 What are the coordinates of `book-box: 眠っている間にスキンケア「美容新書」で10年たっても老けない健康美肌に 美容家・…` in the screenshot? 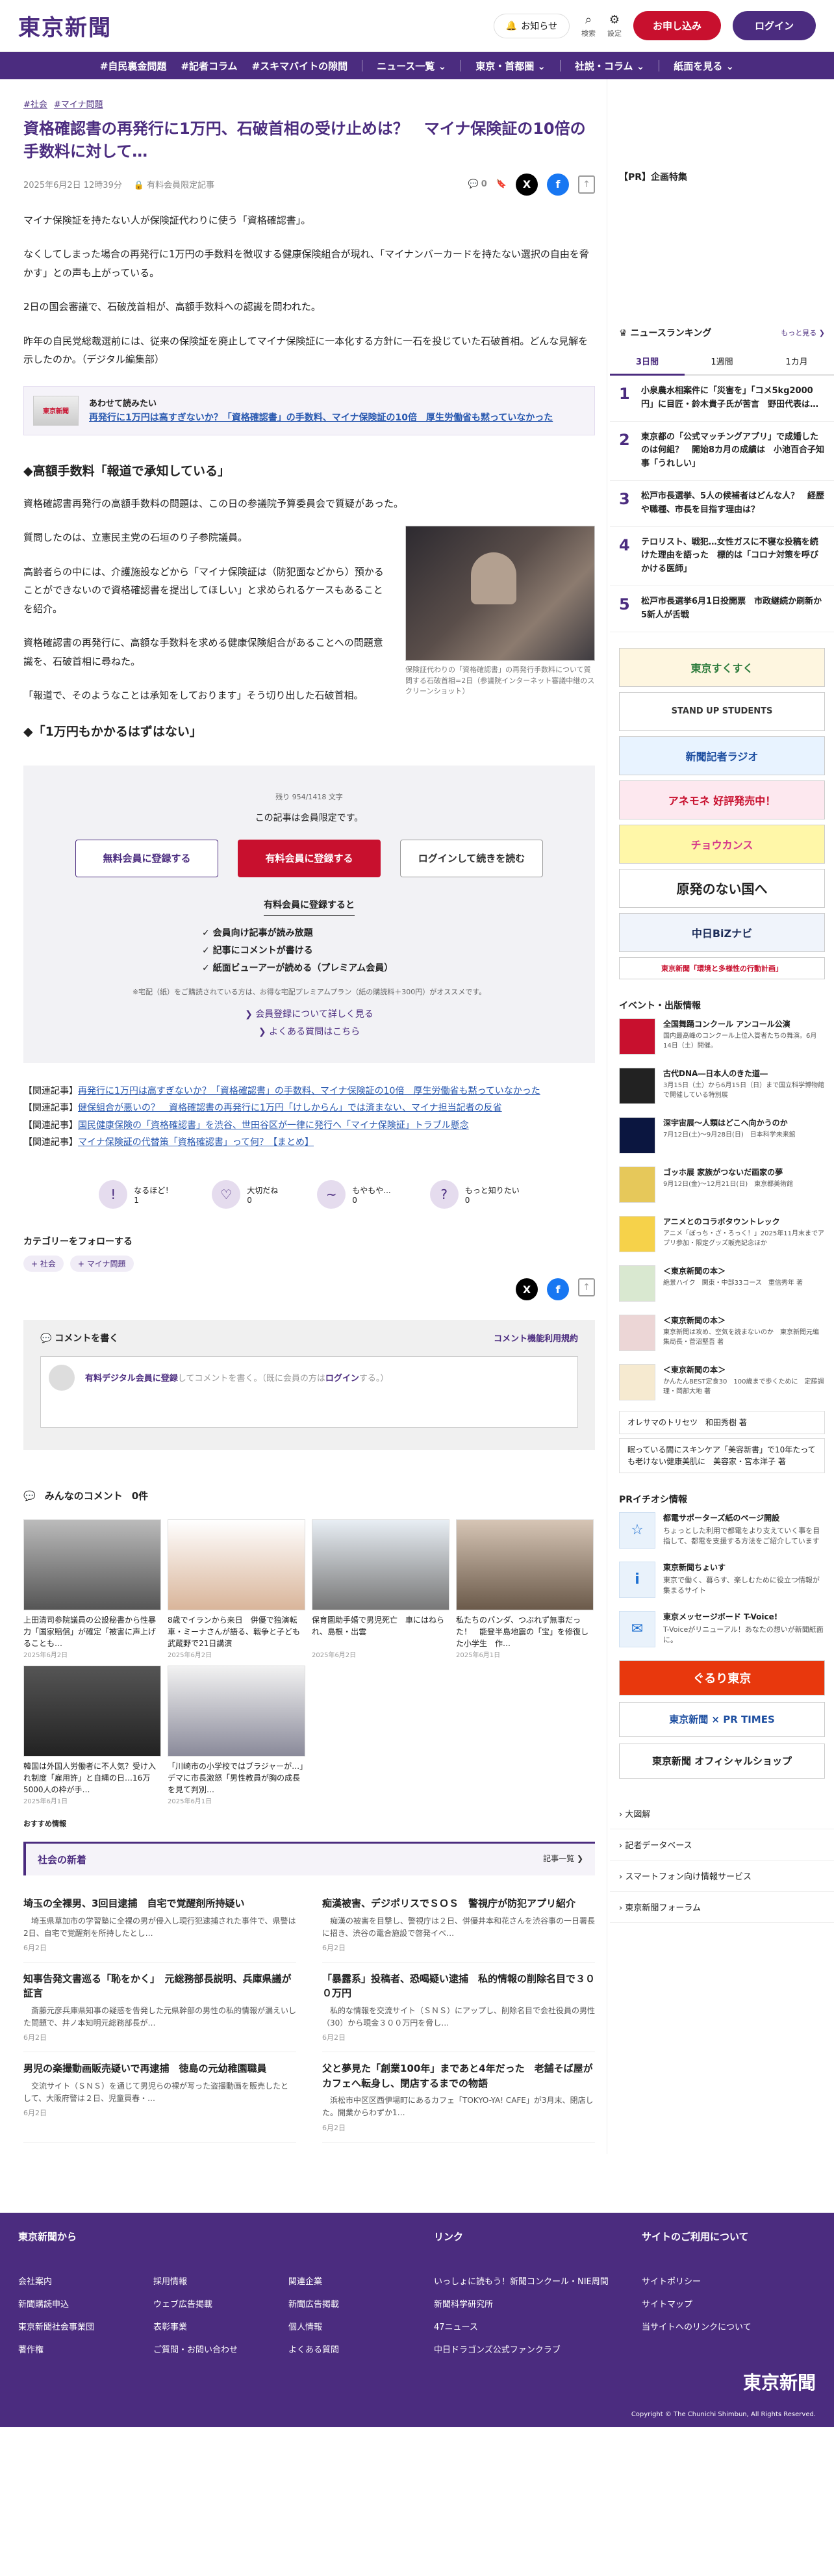 It's located at (722, 1455).